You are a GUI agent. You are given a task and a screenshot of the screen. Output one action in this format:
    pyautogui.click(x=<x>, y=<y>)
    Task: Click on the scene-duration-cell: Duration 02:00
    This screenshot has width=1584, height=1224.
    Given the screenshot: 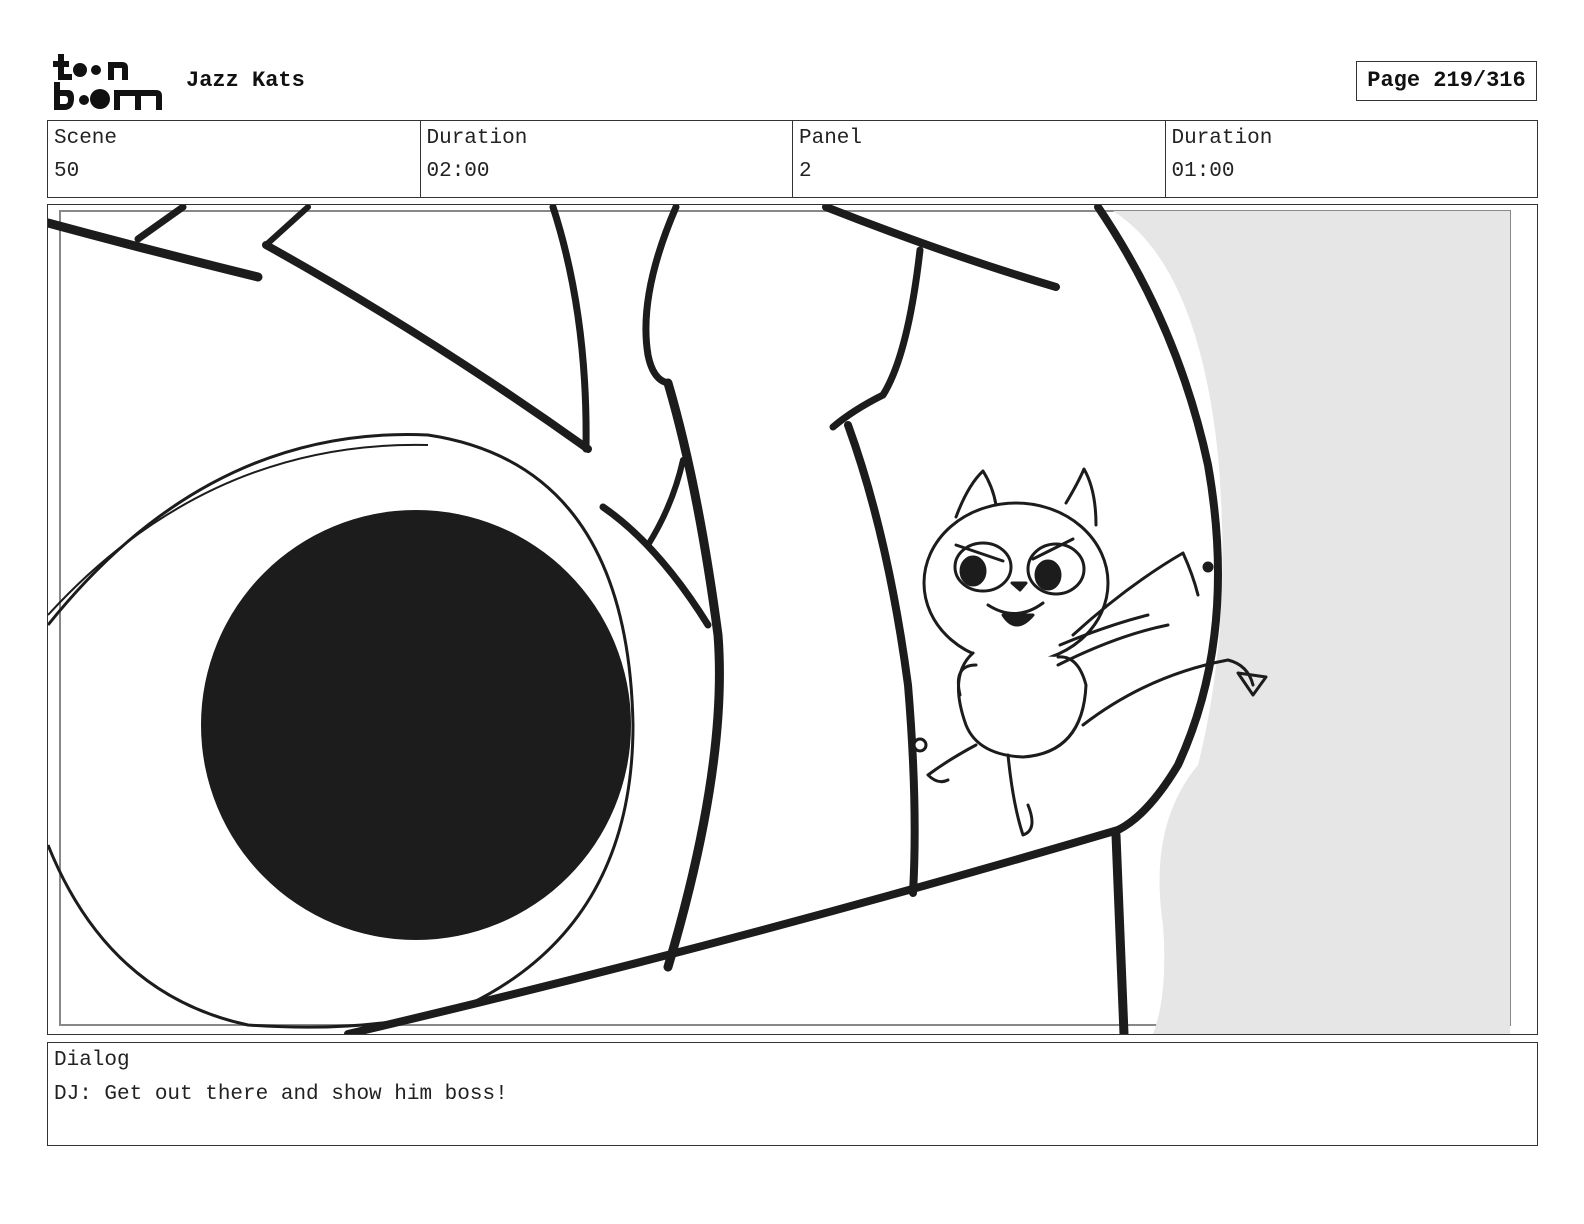 What is the action you would take?
    pyautogui.click(x=607, y=159)
    